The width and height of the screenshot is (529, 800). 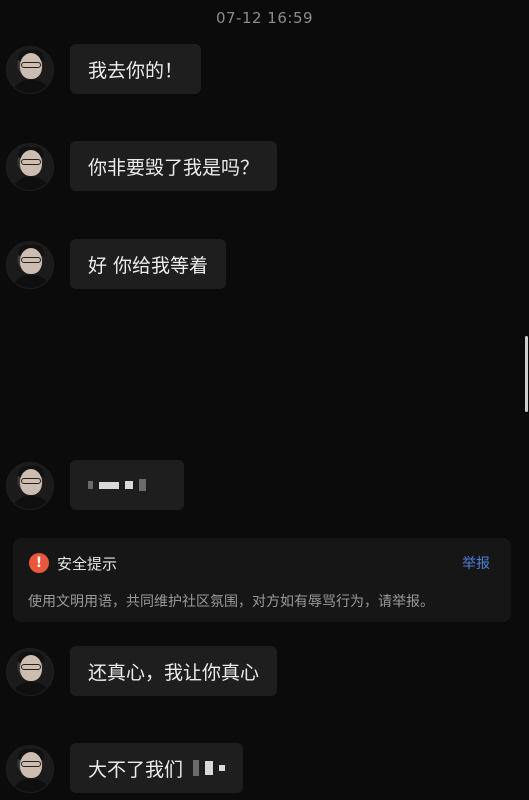 What do you see at coordinates (264, 18) in the screenshot?
I see `message-timestamp: 07-12 16:59` at bounding box center [264, 18].